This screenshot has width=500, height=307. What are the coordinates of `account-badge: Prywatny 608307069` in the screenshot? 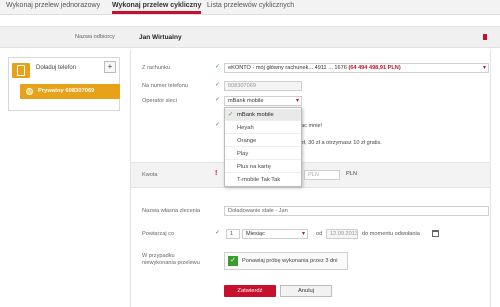 It's located at (70, 91).